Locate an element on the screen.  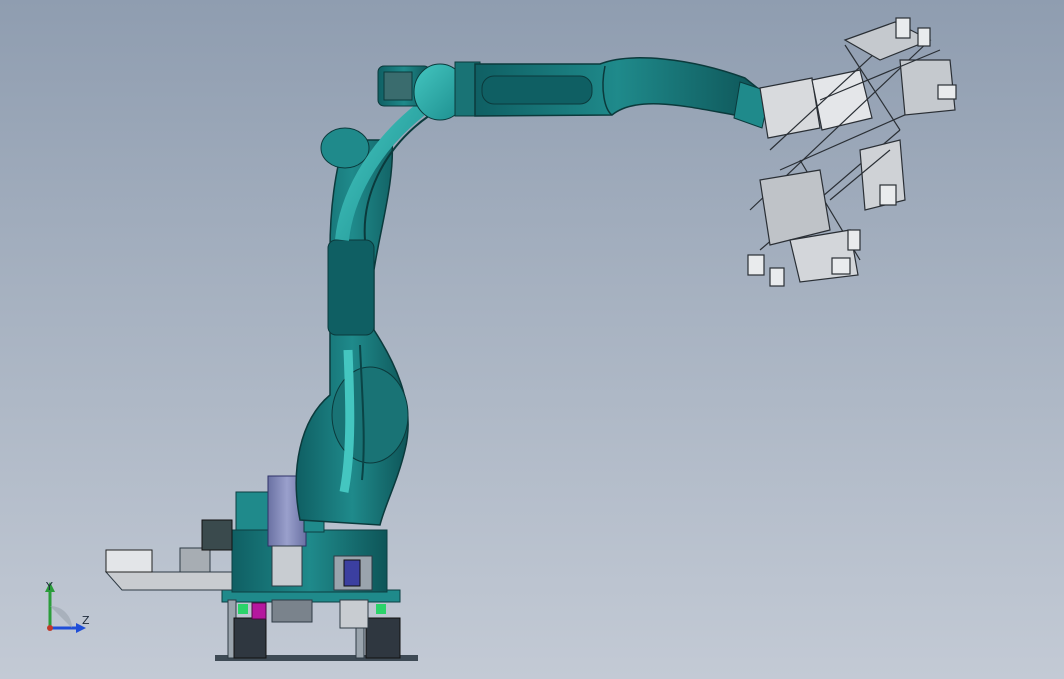
z-axis-label: Z is located at coordinates (86, 620).